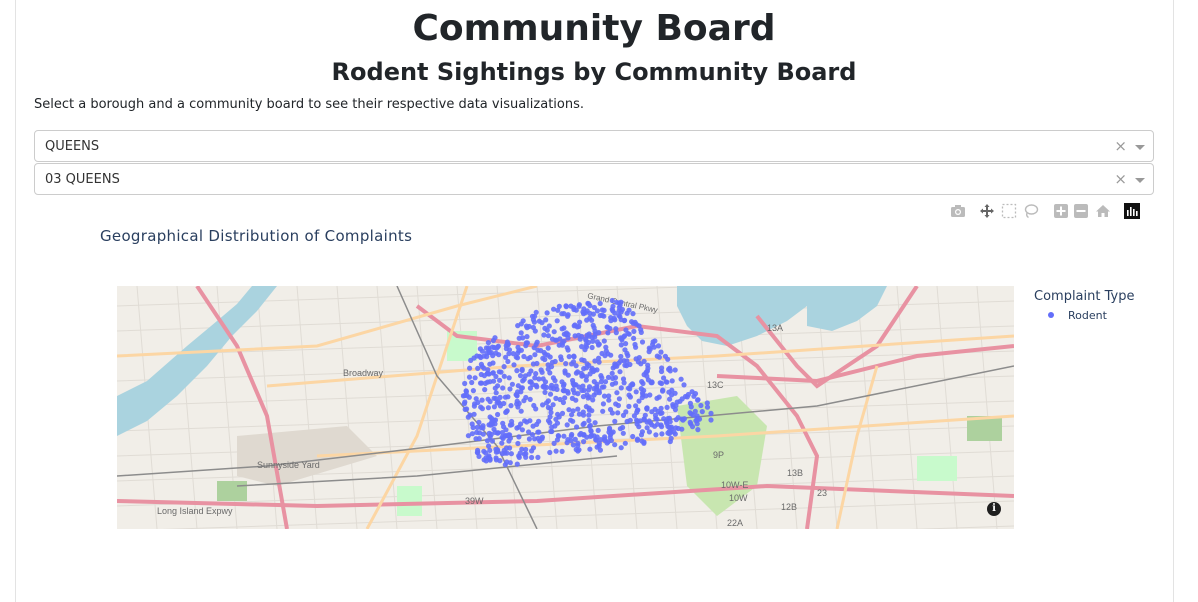  Describe the element at coordinates (1132, 211) in the screenshot. I see `plotly-logo-icon` at that location.